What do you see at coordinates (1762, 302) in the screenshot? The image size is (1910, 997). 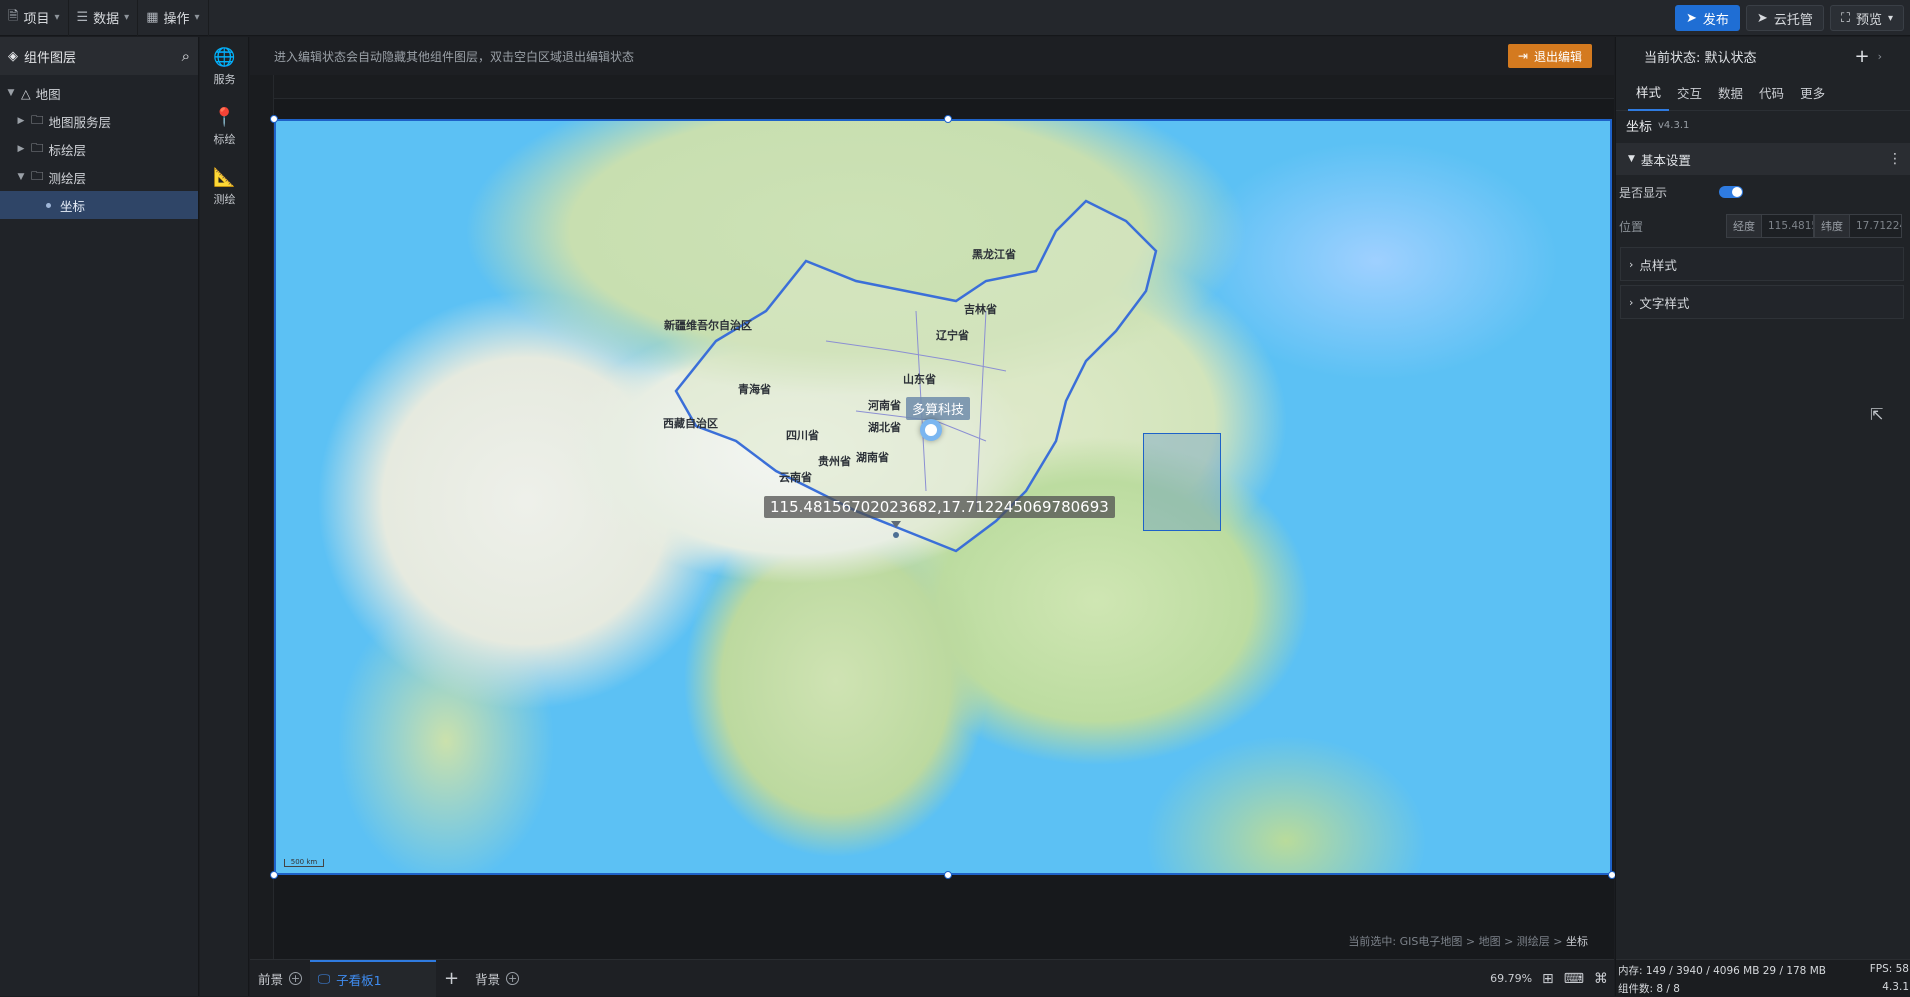 I see `text-style-section: › 文字样式` at bounding box center [1762, 302].